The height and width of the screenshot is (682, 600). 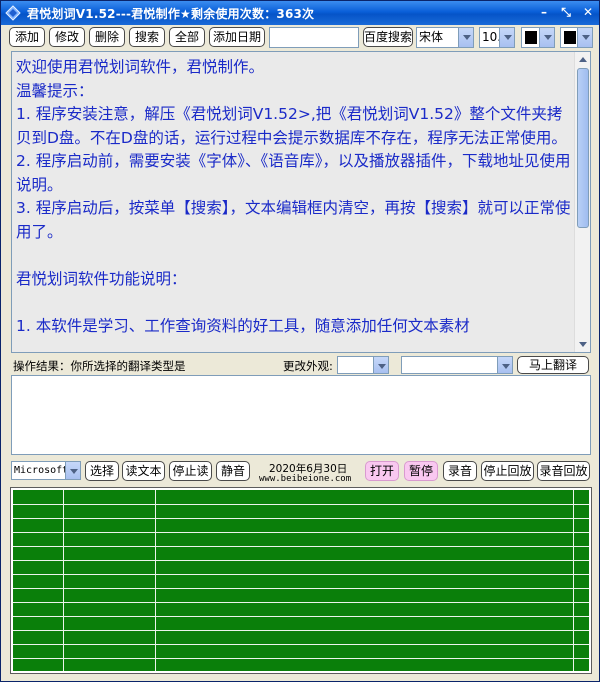 What do you see at coordinates (553, 365) in the screenshot?
I see `translate-now-button: 马上翻译` at bounding box center [553, 365].